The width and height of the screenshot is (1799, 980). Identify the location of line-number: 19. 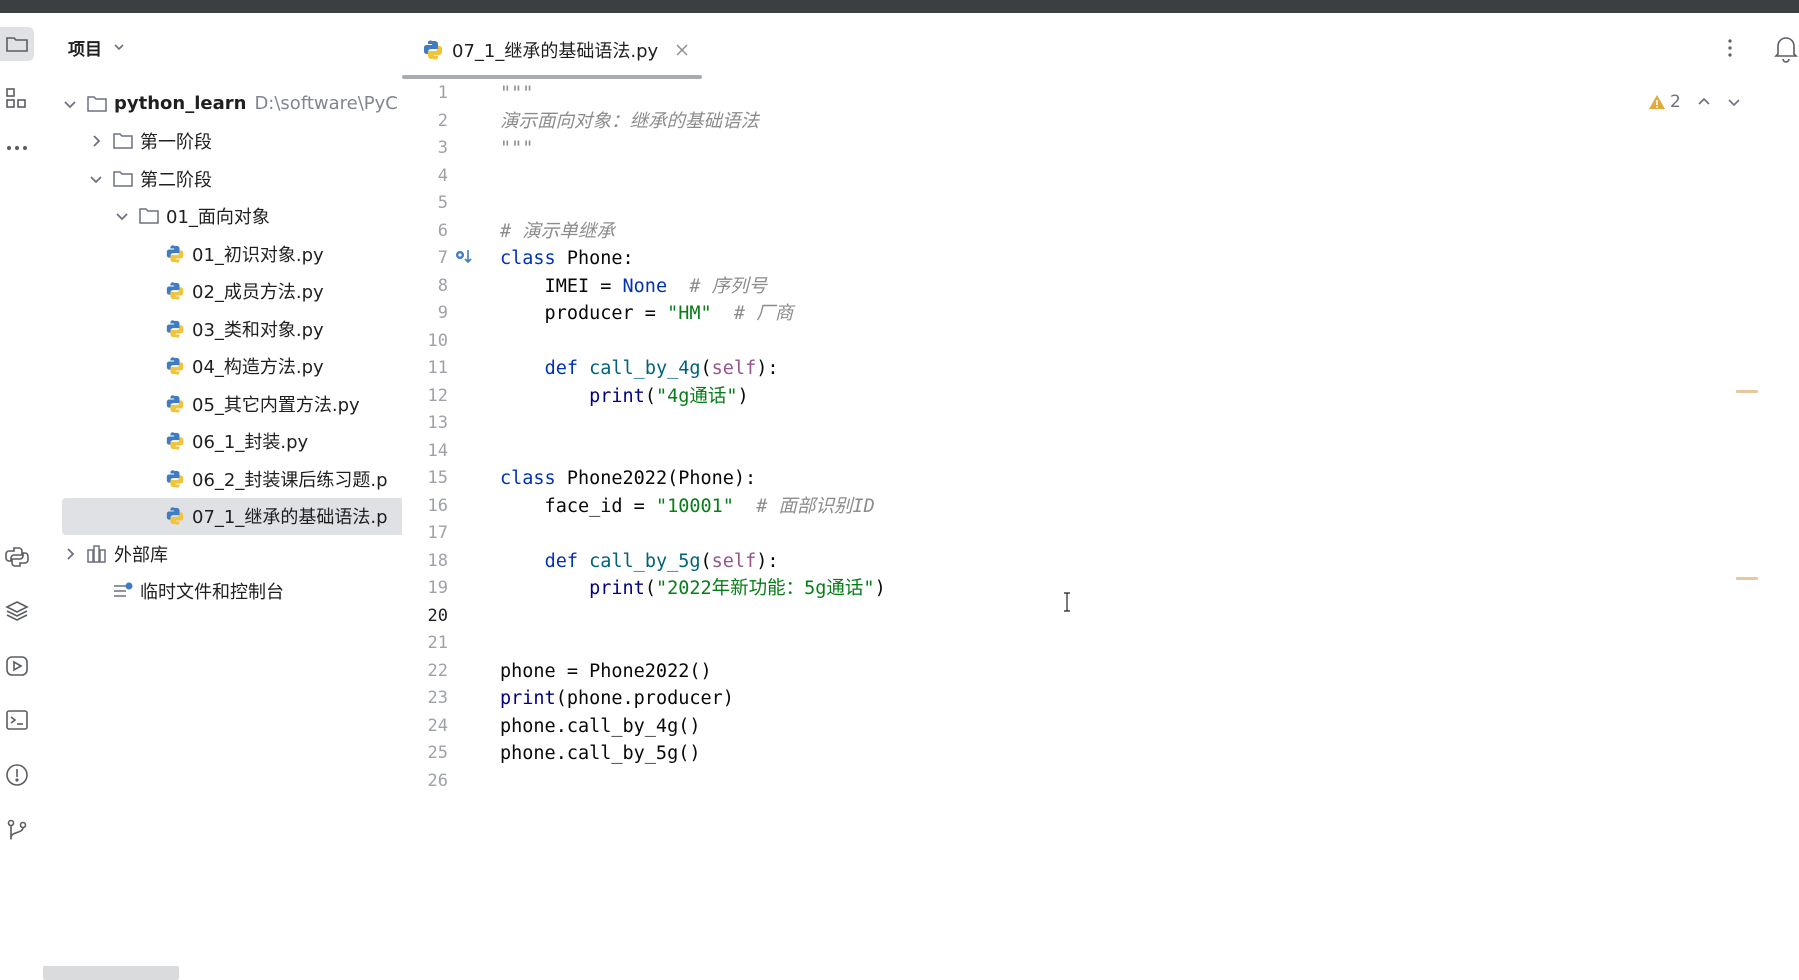
(437, 588).